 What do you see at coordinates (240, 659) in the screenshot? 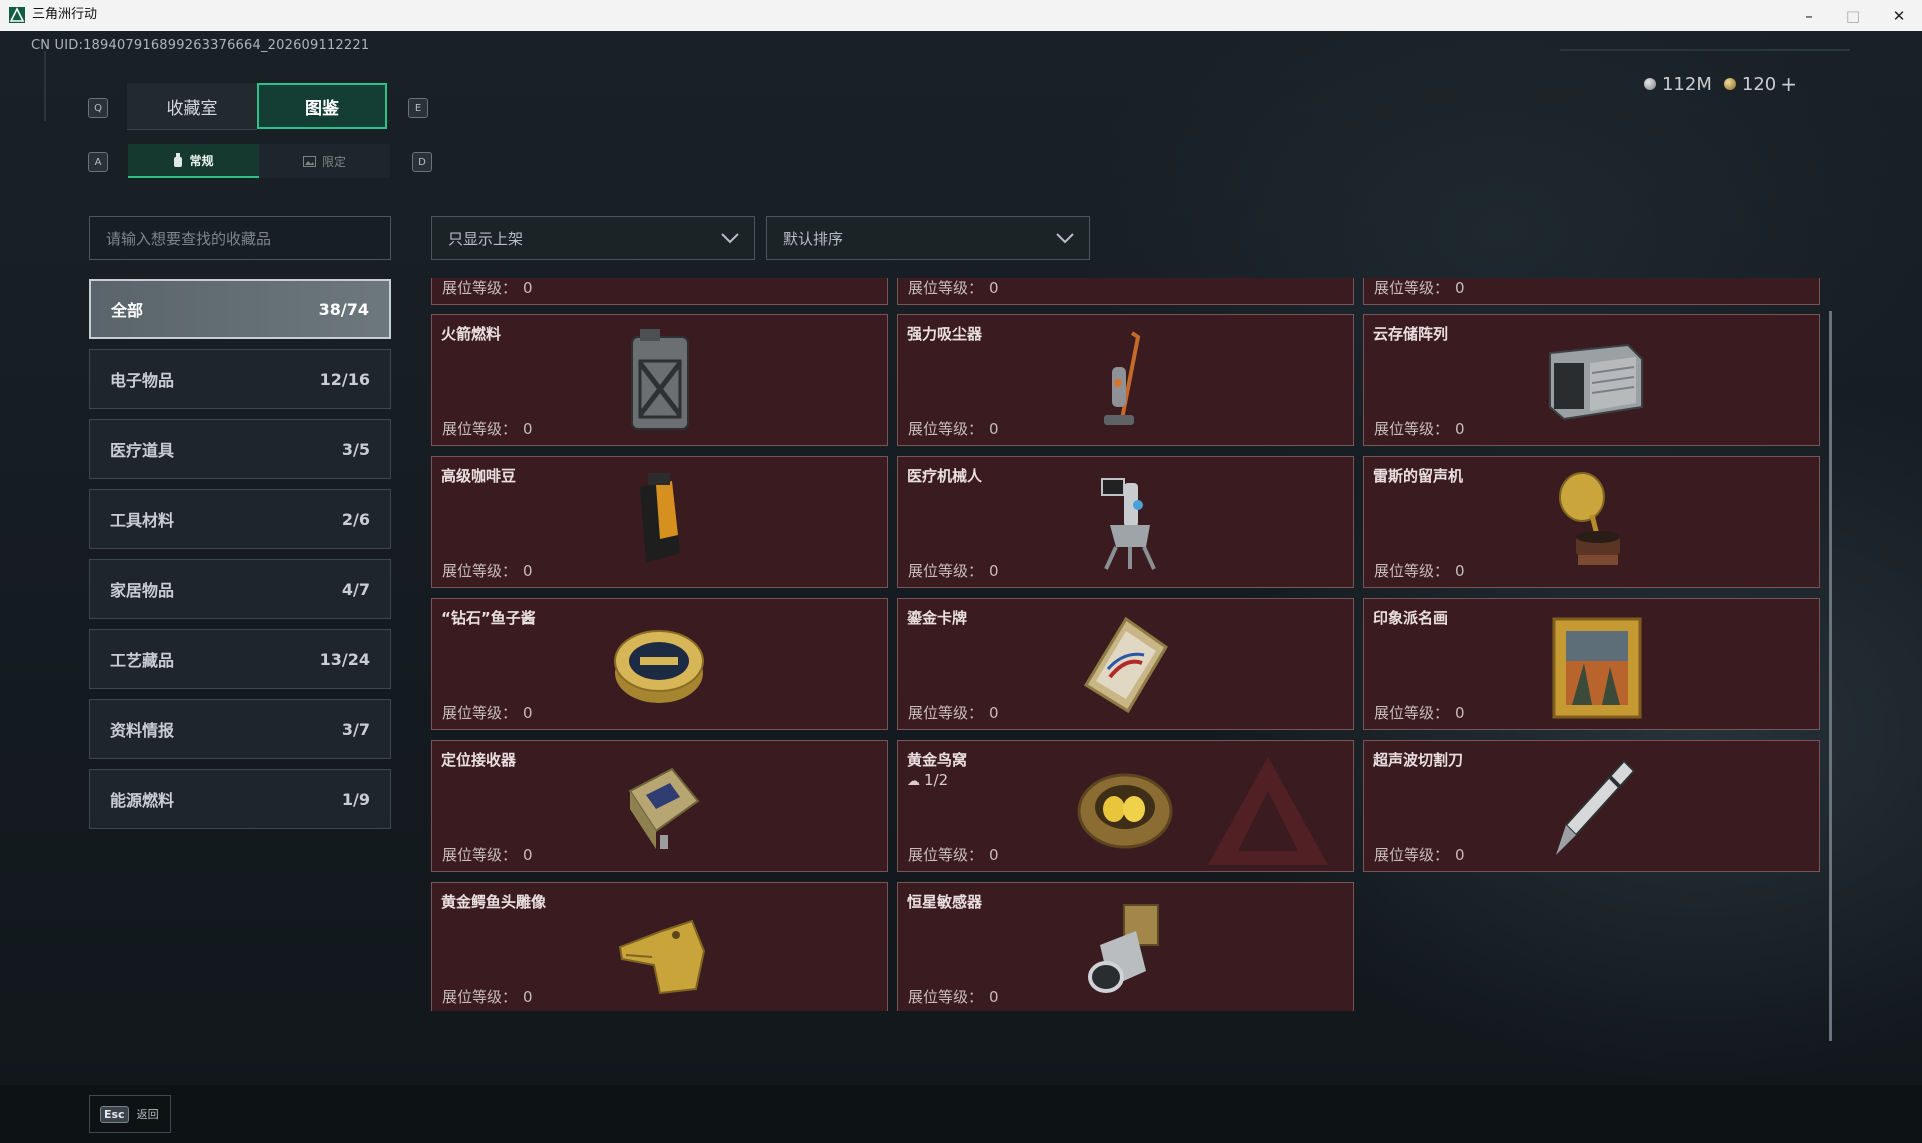
I see `category-crafts: 工艺藏品 13/24` at bounding box center [240, 659].